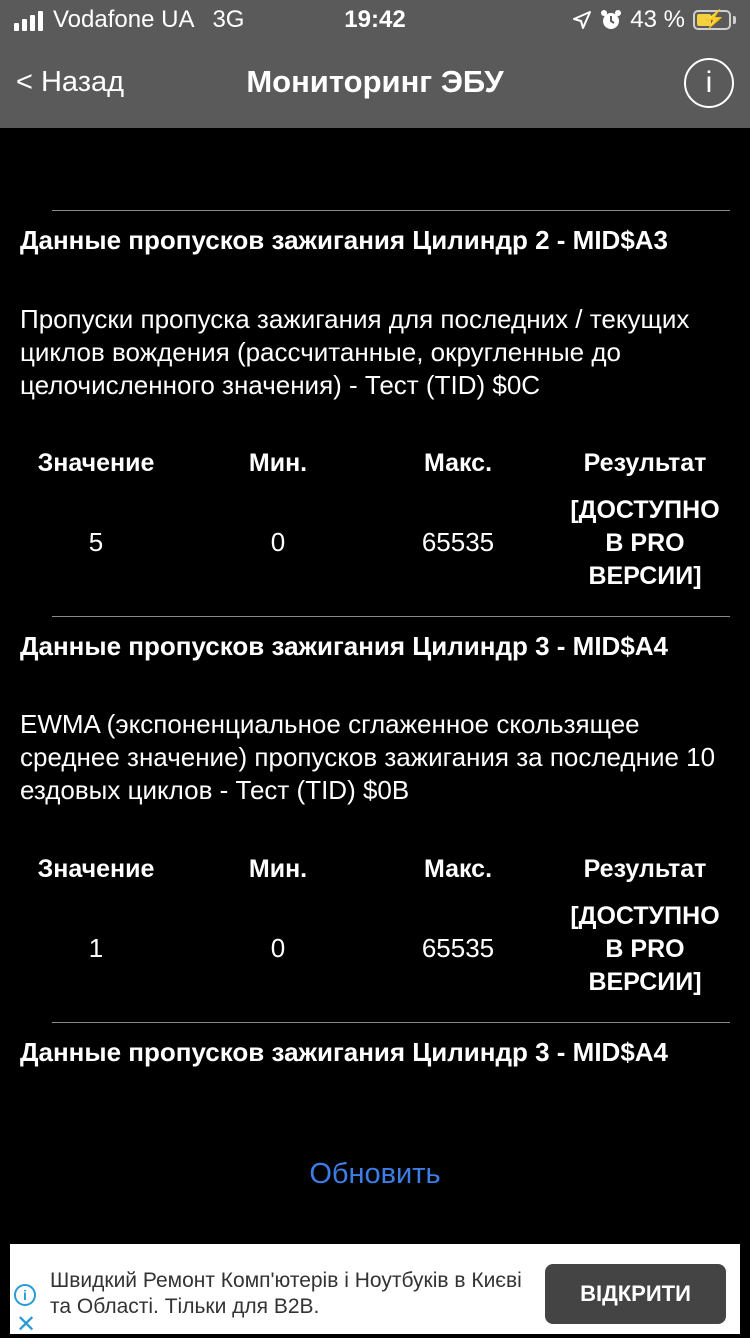 This screenshot has height=1338, width=750. I want to click on battery-charging-icon: ⚡, so click(712, 19).